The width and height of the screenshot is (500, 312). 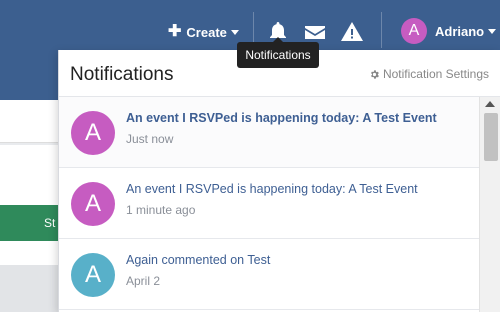 I want to click on notifications-tooltip: Notifications, so click(x=278, y=52).